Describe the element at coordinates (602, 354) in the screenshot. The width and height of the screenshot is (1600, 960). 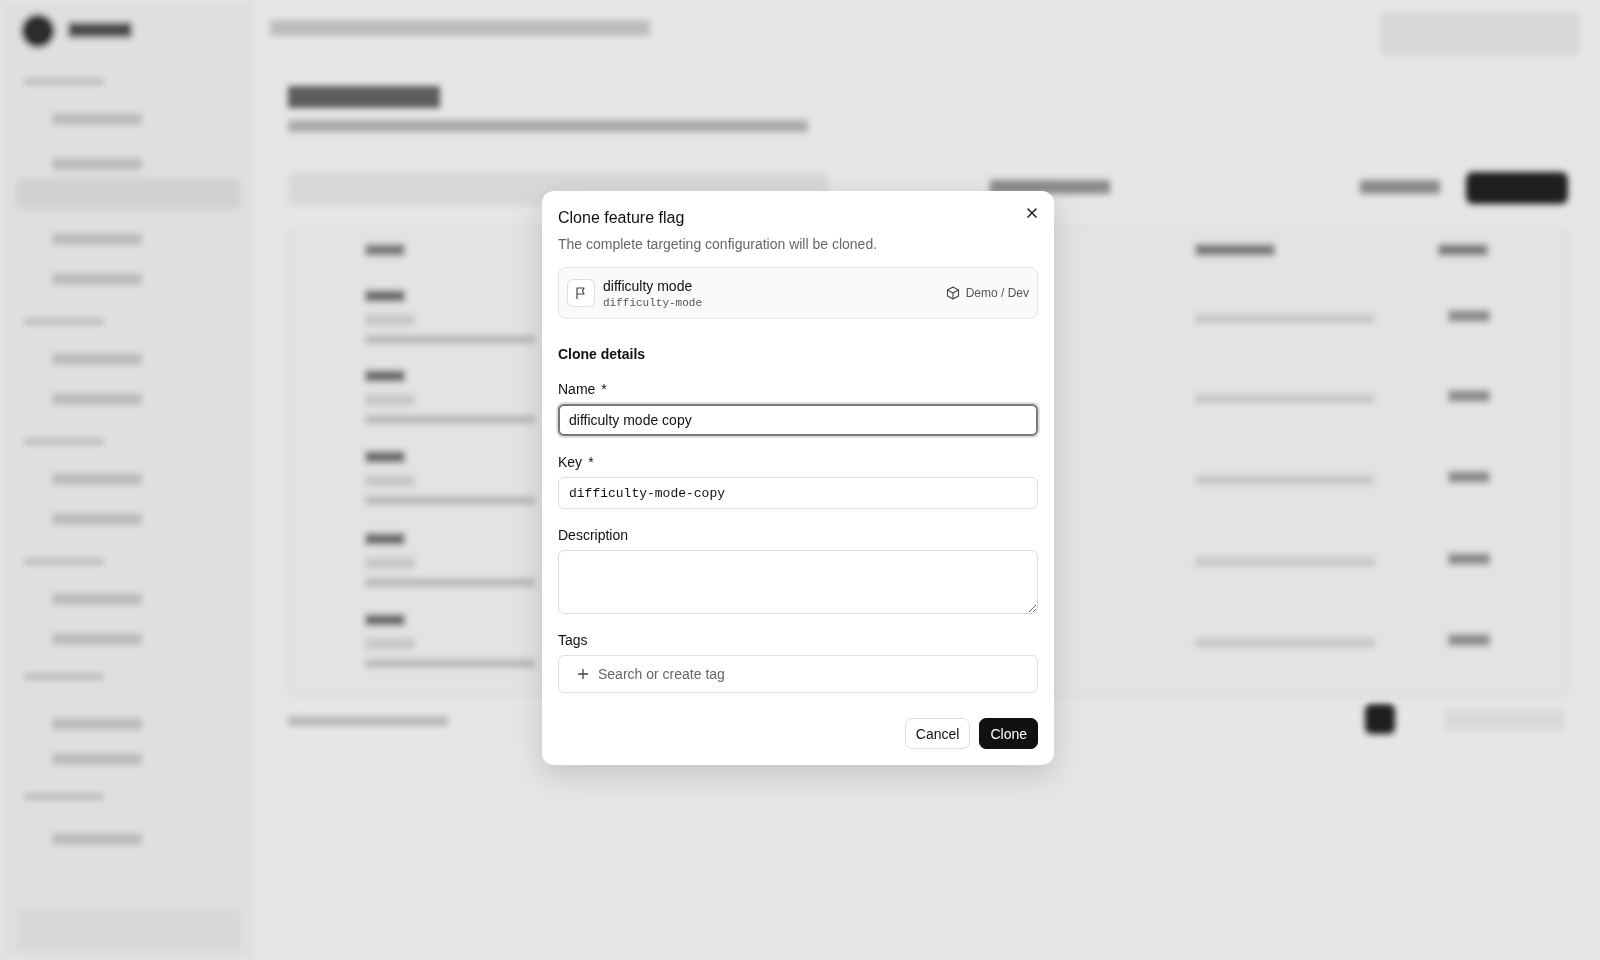
I see `section-title: Clone details` at that location.